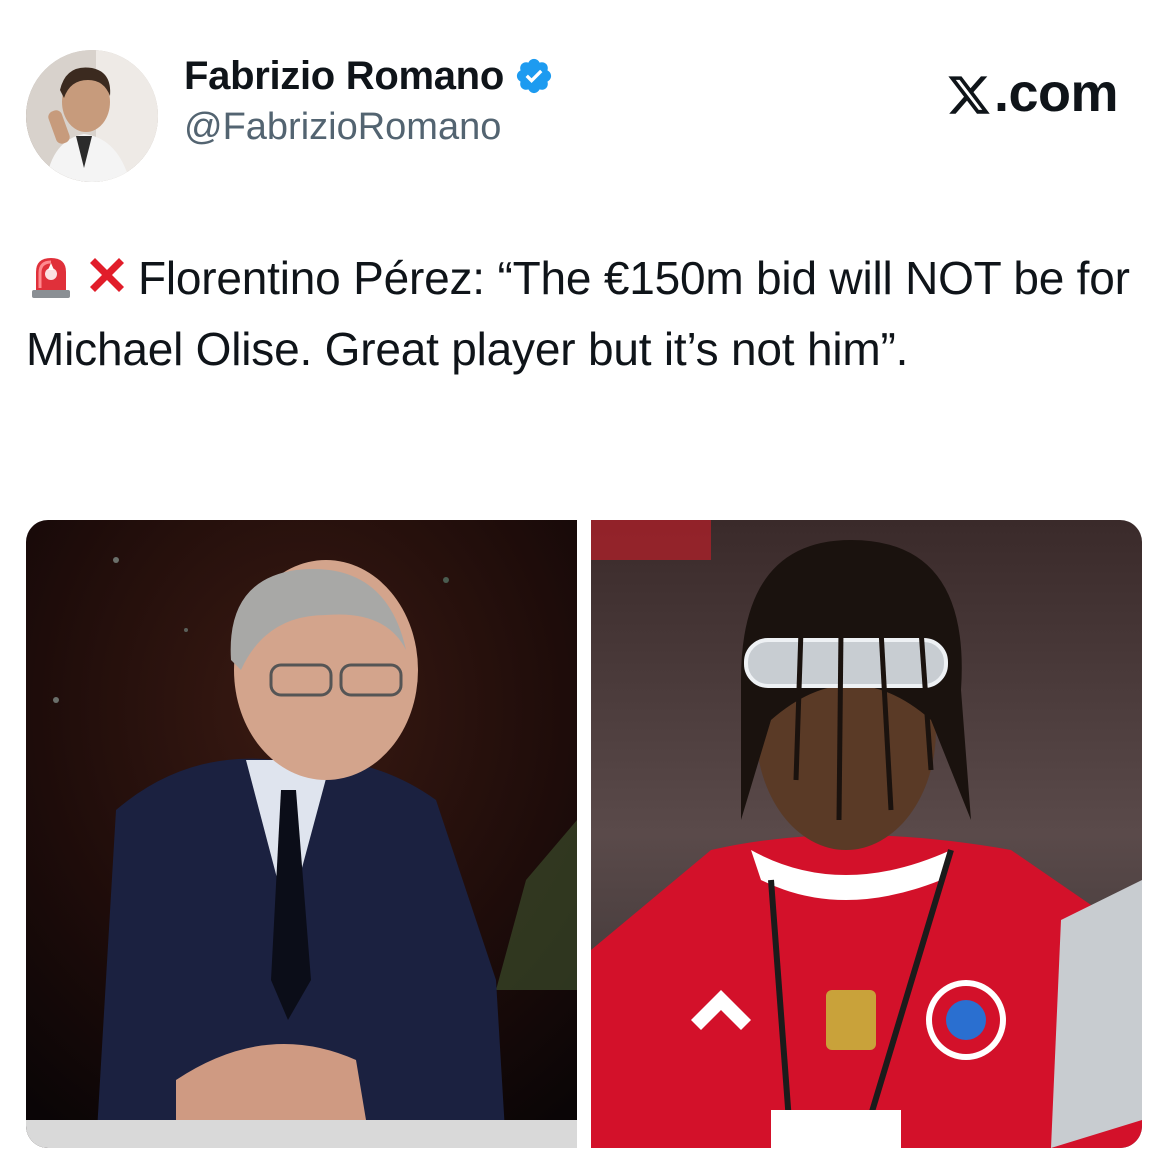 This screenshot has height=1168, width=1170. I want to click on avatar-photo-icon, so click(92, 116).